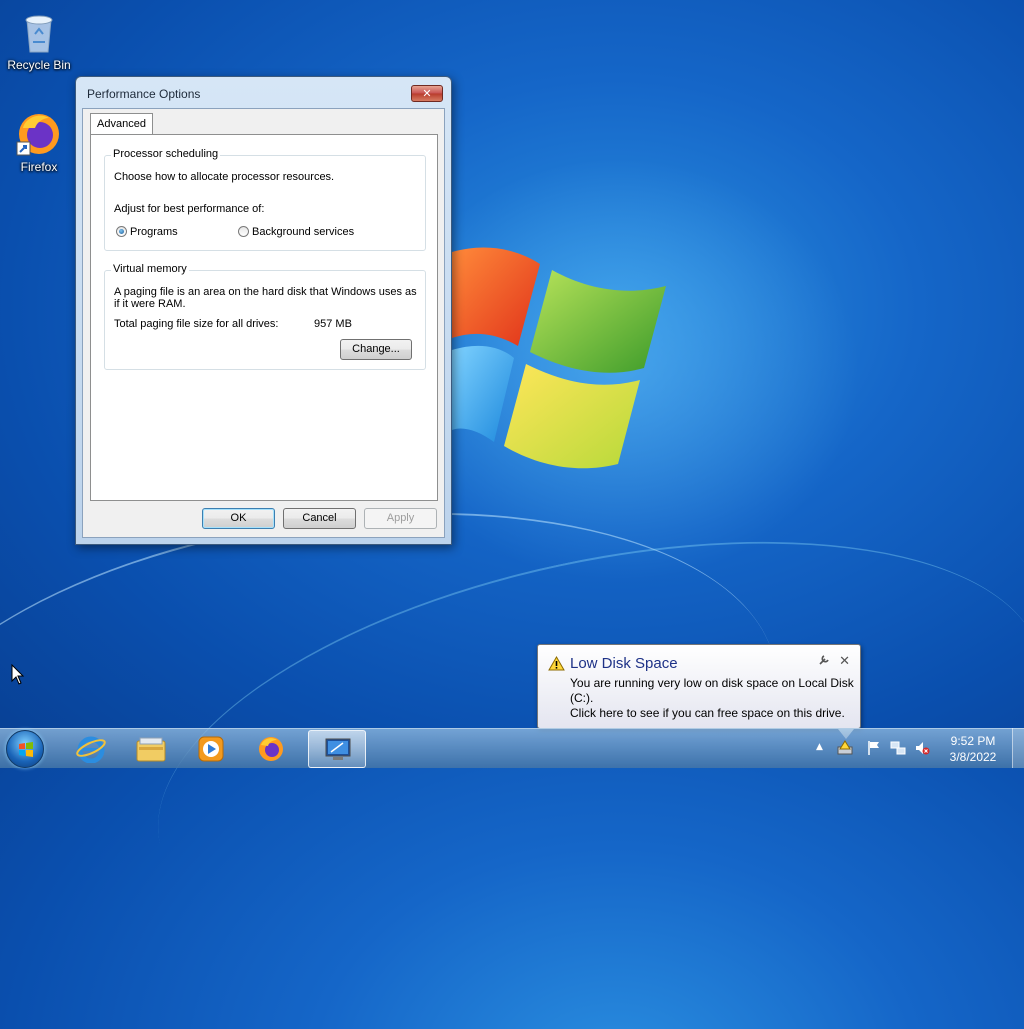 This screenshot has height=1029, width=1024. I want to click on warning-icon, so click(556, 663).